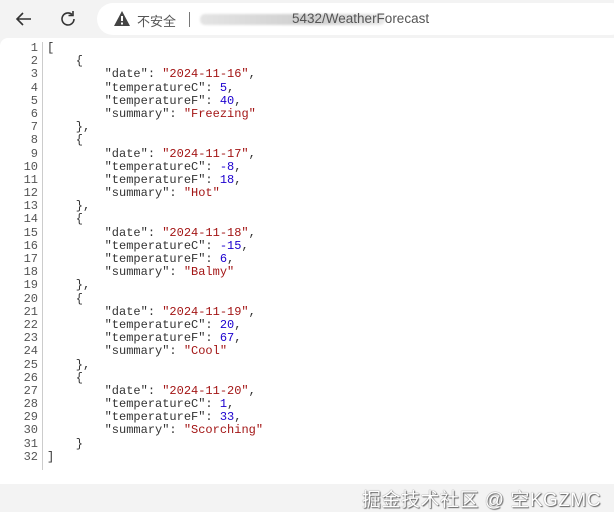  What do you see at coordinates (34, 153) in the screenshot?
I see `line-number: 9` at bounding box center [34, 153].